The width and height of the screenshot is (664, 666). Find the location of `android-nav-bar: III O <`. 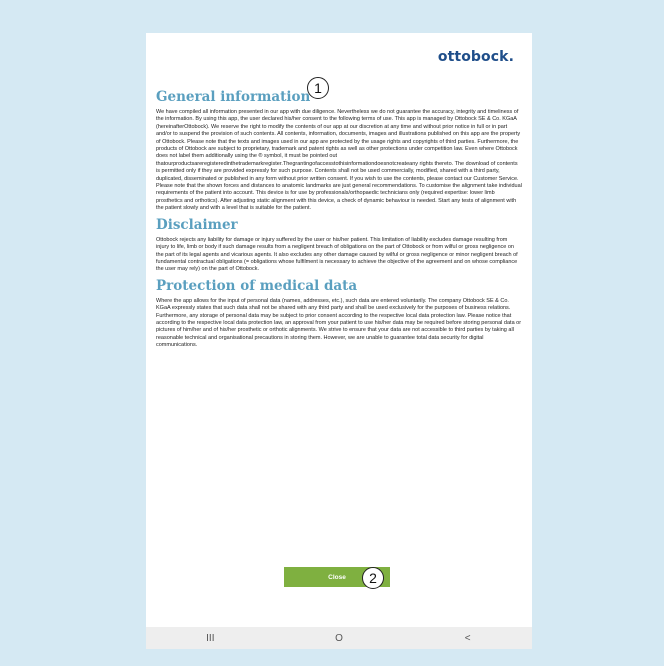

android-nav-bar: III O < is located at coordinates (339, 638).